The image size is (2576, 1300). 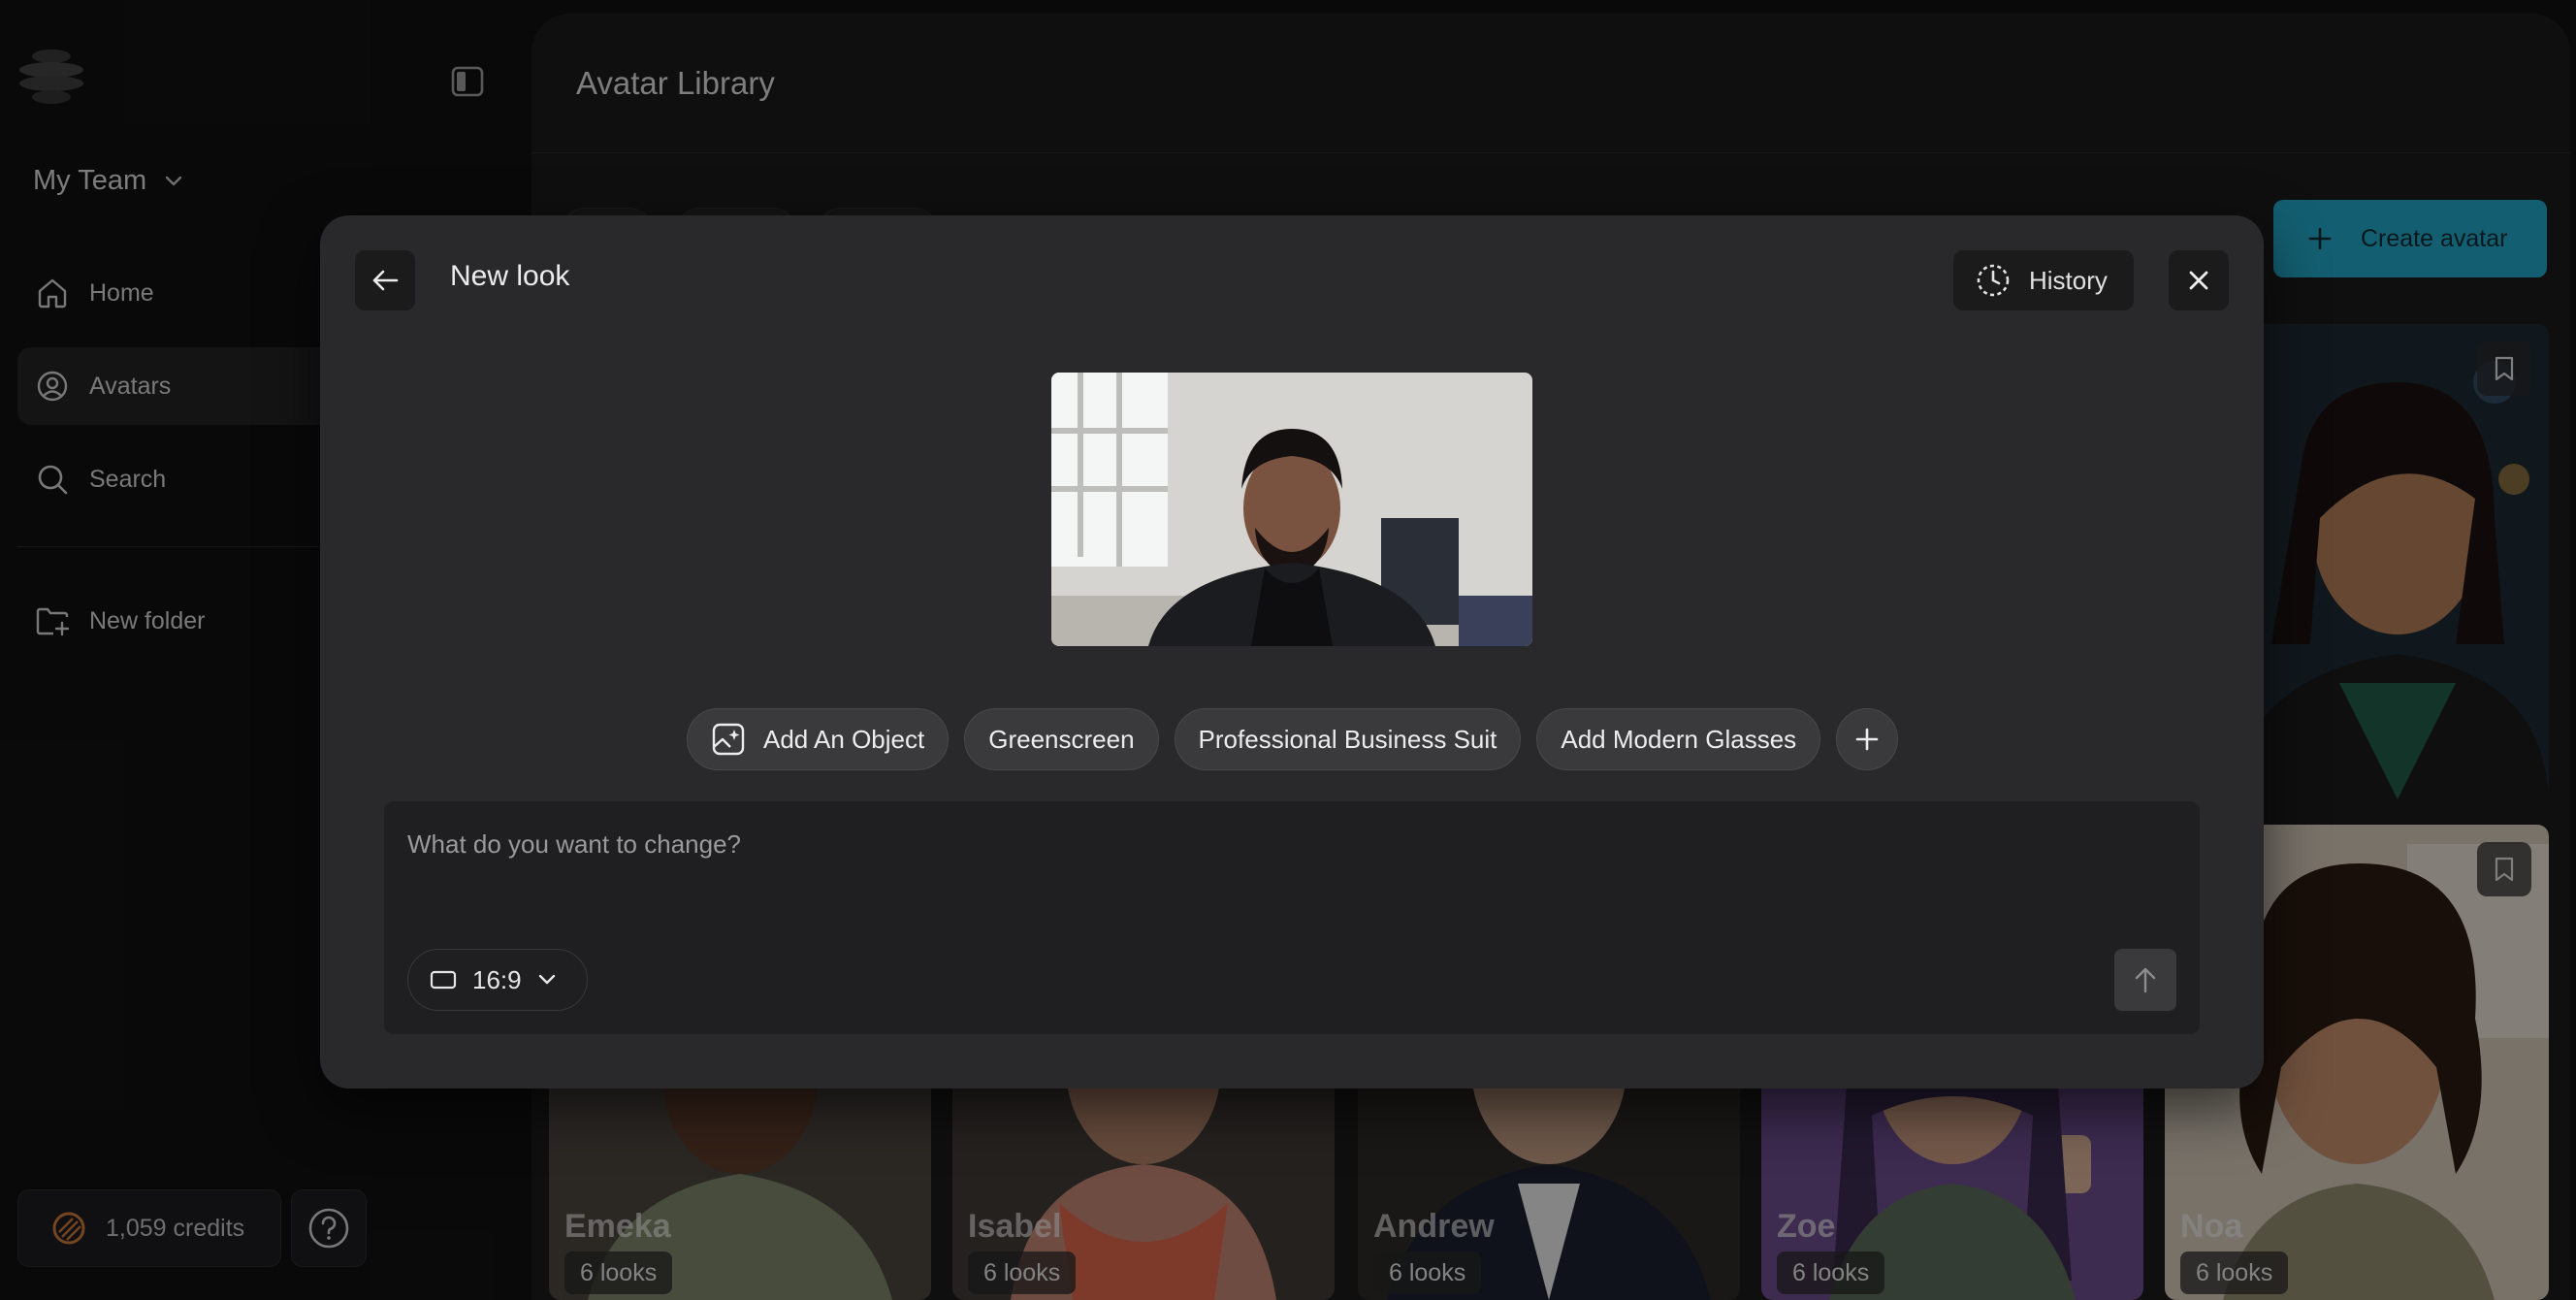 I want to click on history-button: History, so click(x=2043, y=280).